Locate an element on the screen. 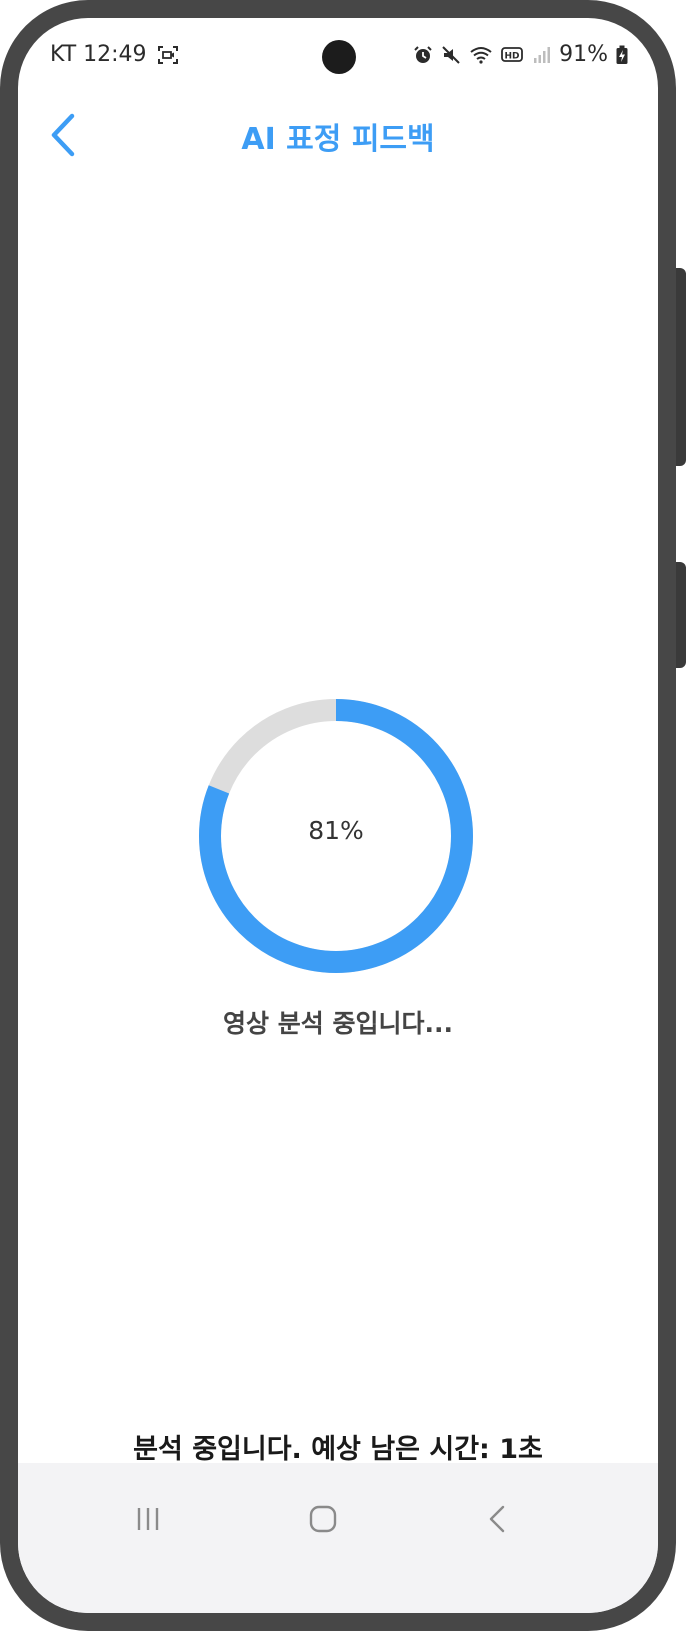 This screenshot has width=686, height=1631. status-bar: KT 12:49 HD 91% is located at coordinates (338, 54).